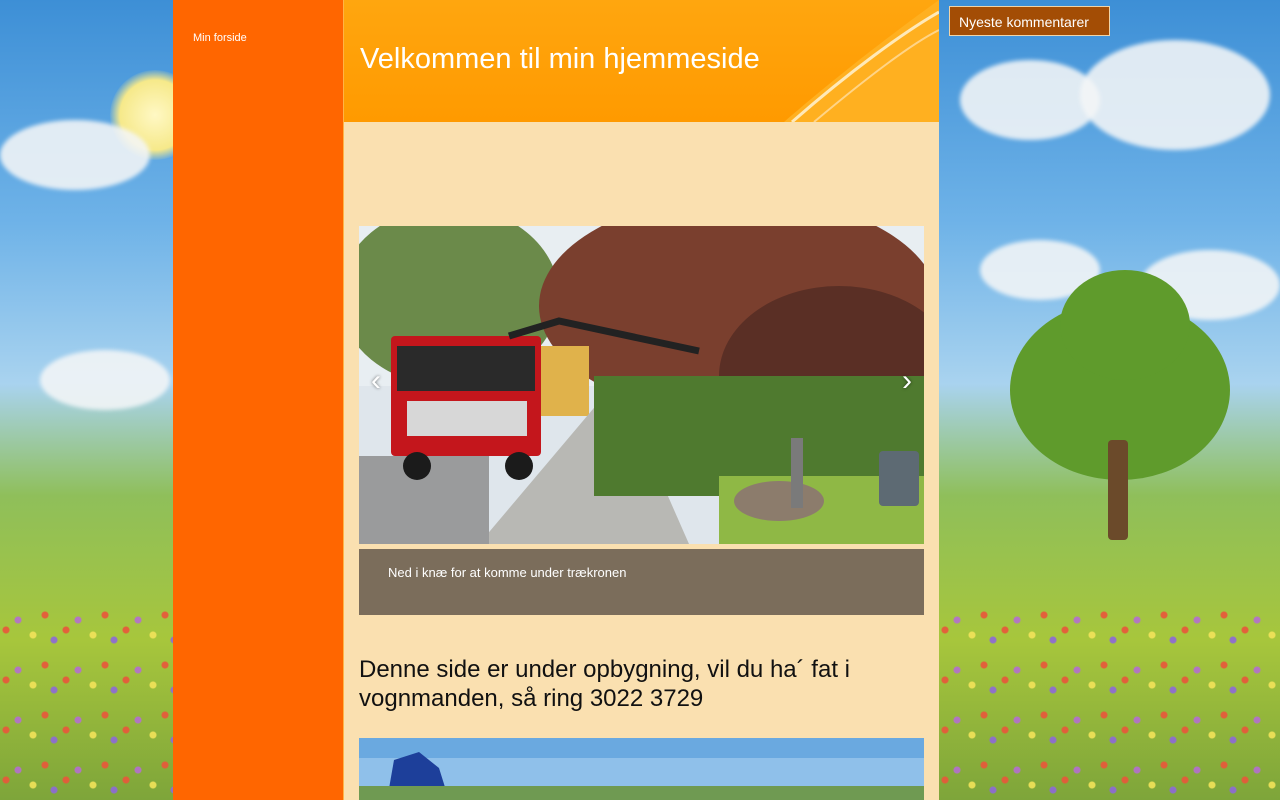 The height and width of the screenshot is (800, 1280). I want to click on content-photo, so click(641, 769).